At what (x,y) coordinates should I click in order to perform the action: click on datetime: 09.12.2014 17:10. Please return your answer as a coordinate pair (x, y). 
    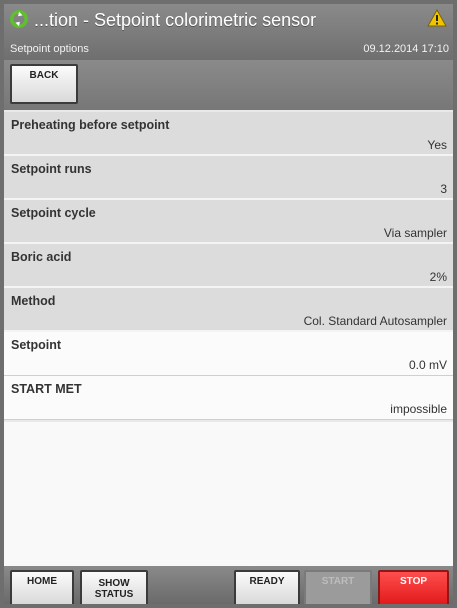
    Looking at the image, I should click on (406, 49).